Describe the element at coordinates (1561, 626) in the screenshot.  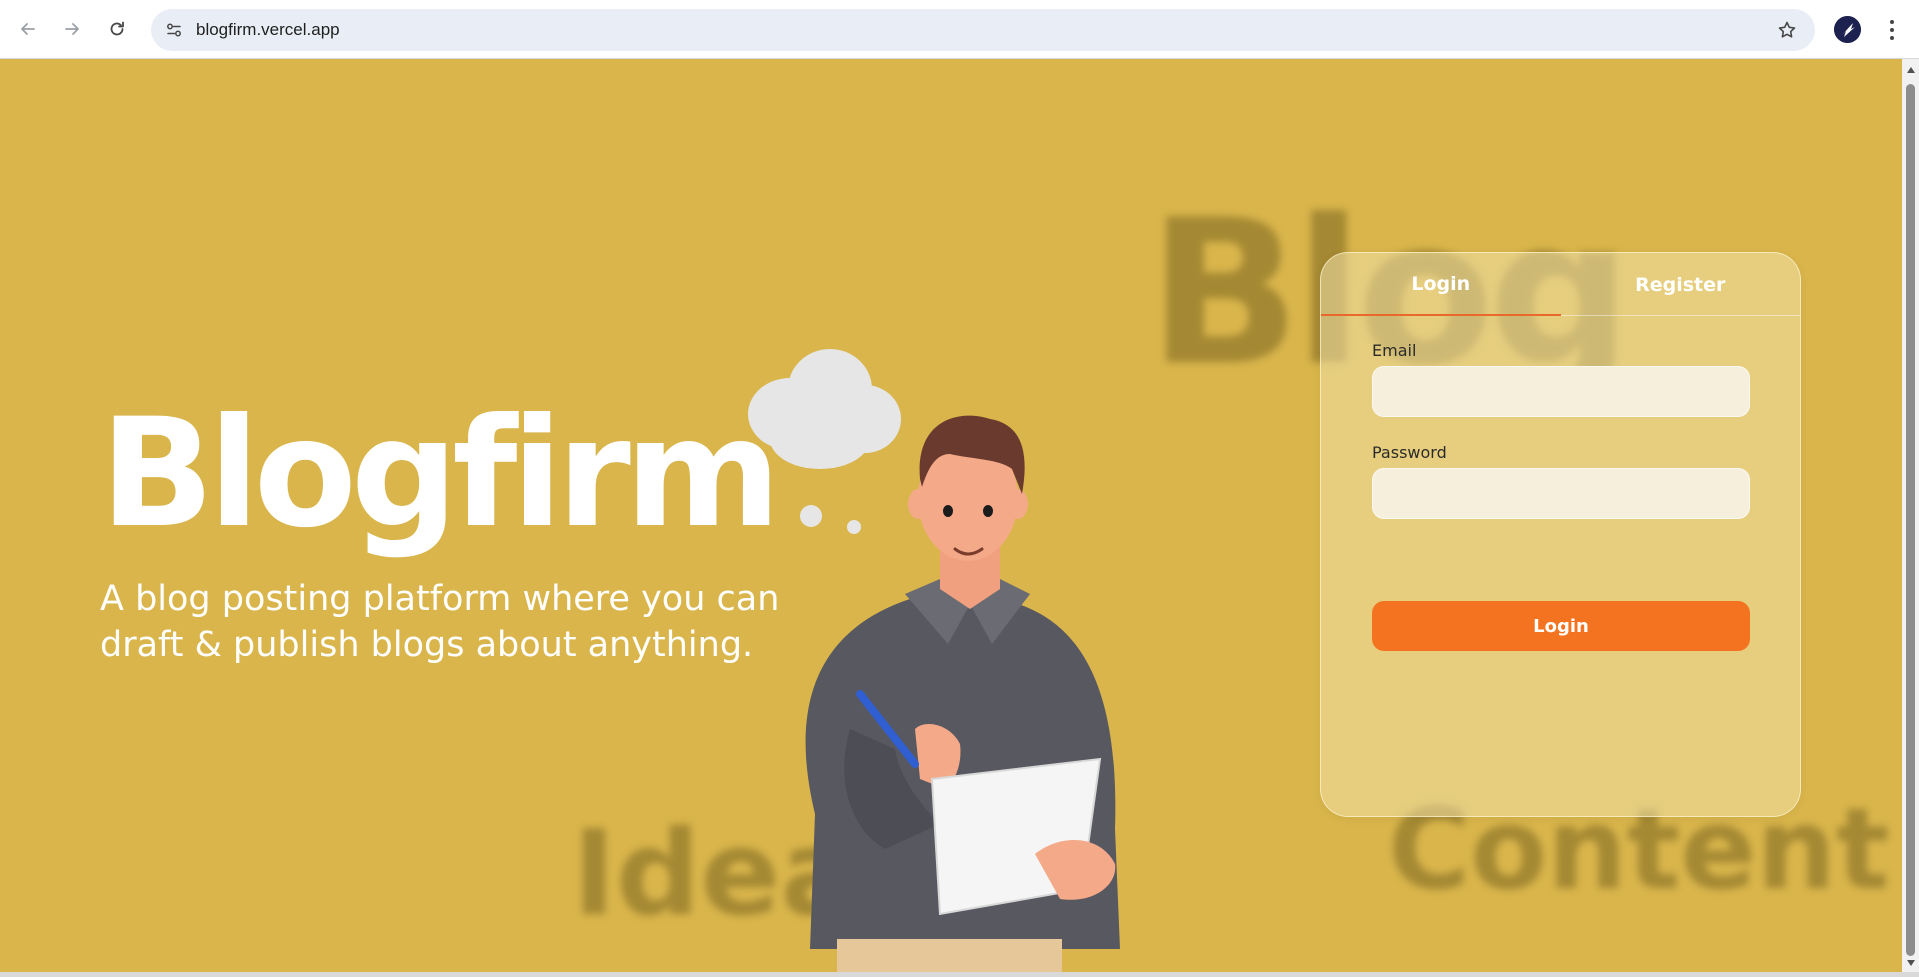
I see `login-button: Login` at that location.